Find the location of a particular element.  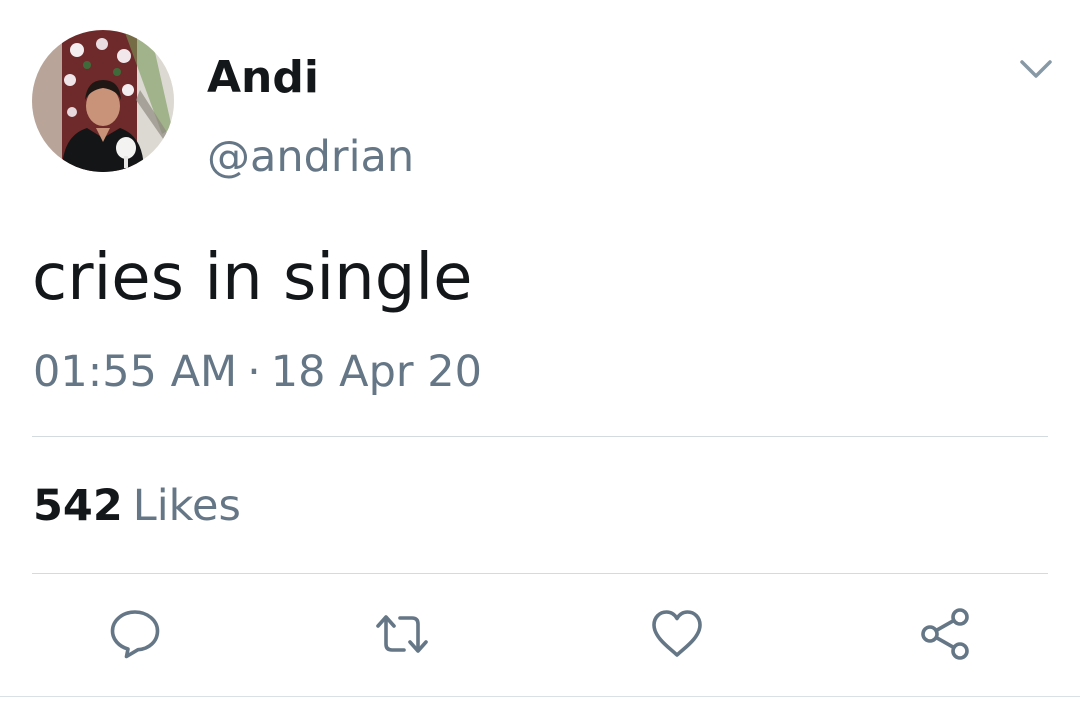

retweet-button is located at coordinates (402, 634).